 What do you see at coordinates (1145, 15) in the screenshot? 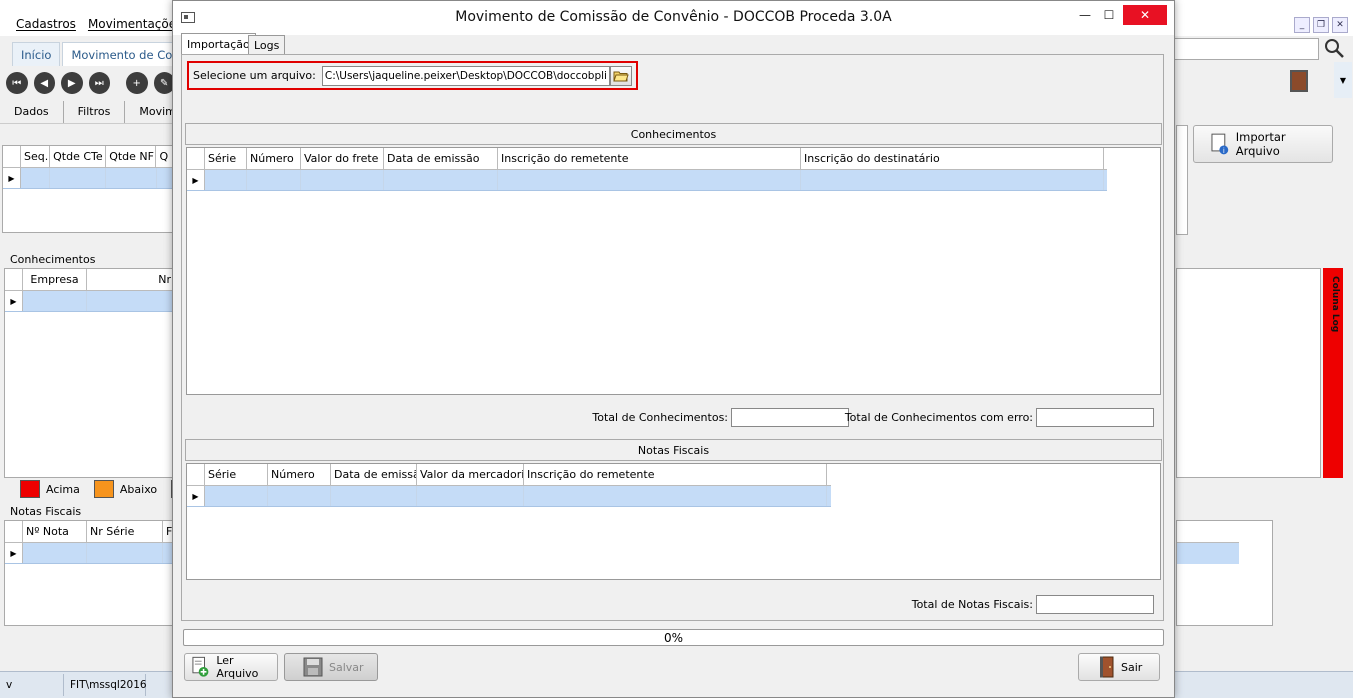
I see `close-icon: ✕` at bounding box center [1145, 15].